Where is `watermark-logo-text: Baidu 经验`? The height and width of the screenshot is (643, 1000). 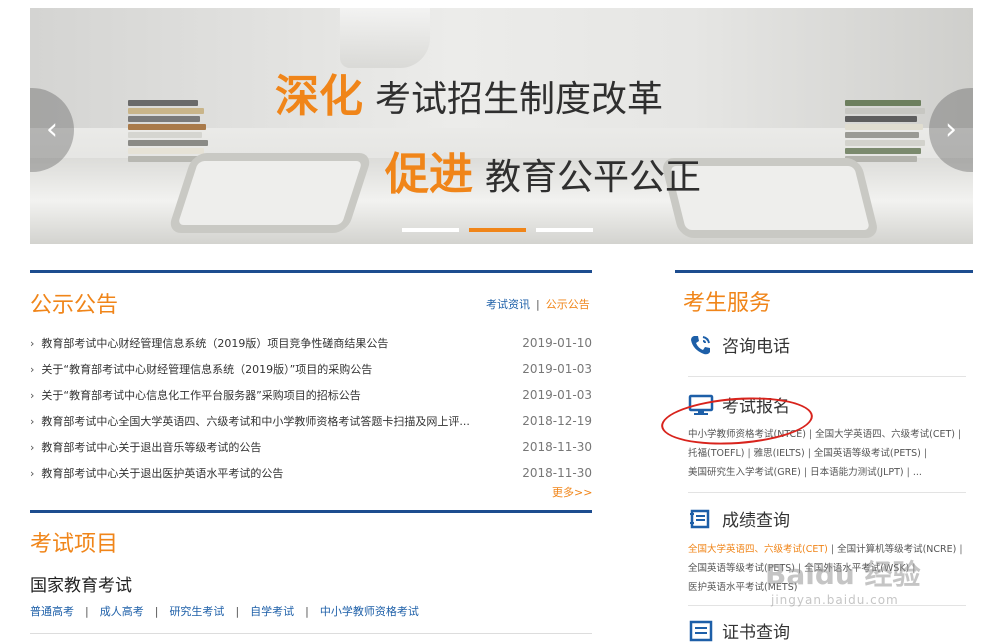 watermark-logo-text: Baidu 经验 is located at coordinates (843, 574).